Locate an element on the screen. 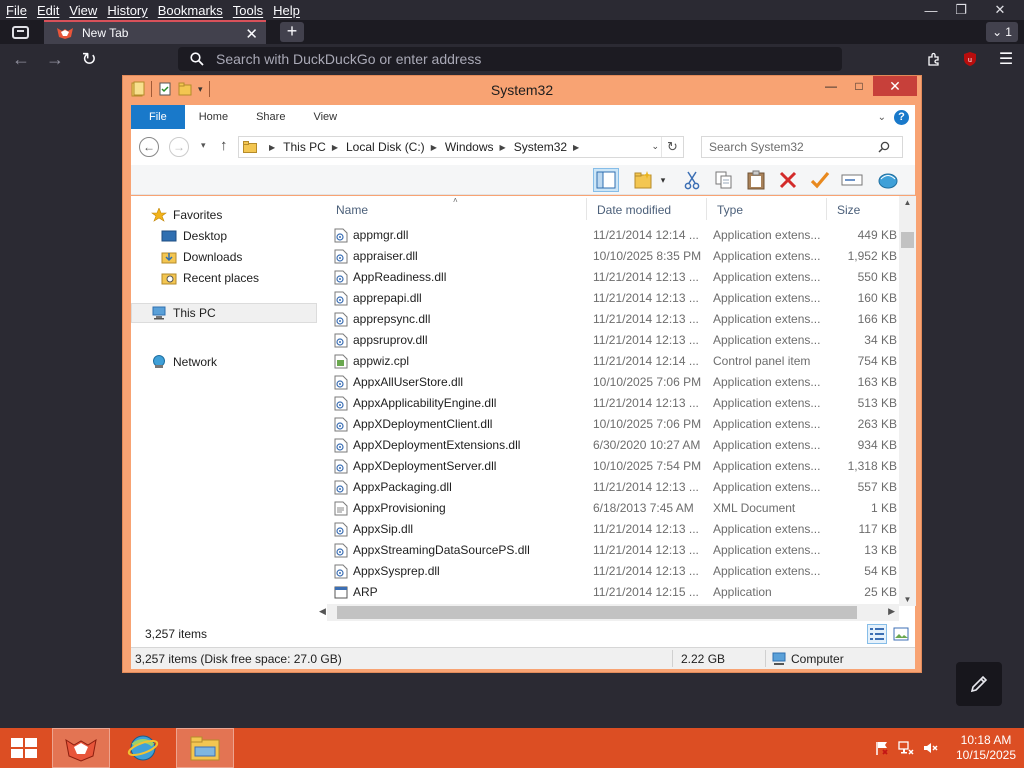 The height and width of the screenshot is (768, 1024). taskbar-firefox is located at coordinates (81, 748).